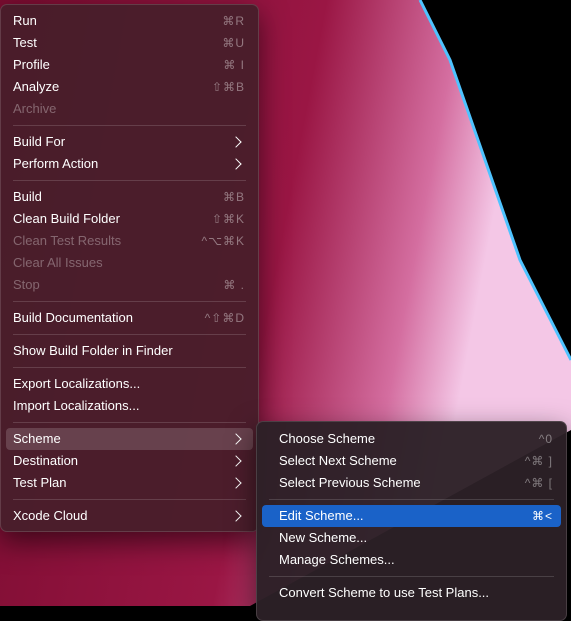 The height and width of the screenshot is (621, 571). Describe the element at coordinates (35, 108) in the screenshot. I see `menu-item-label: Archive` at that location.